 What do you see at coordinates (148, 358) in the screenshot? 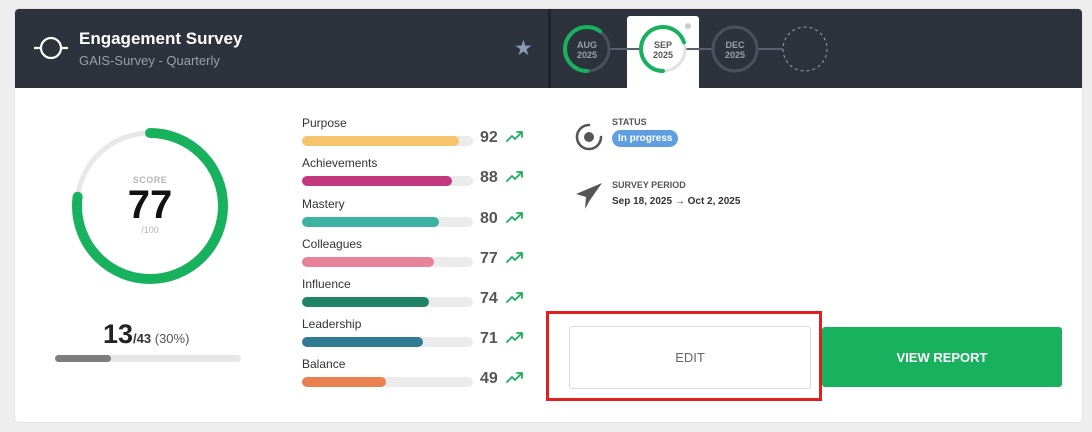
I see `responses-progress-bar` at bounding box center [148, 358].